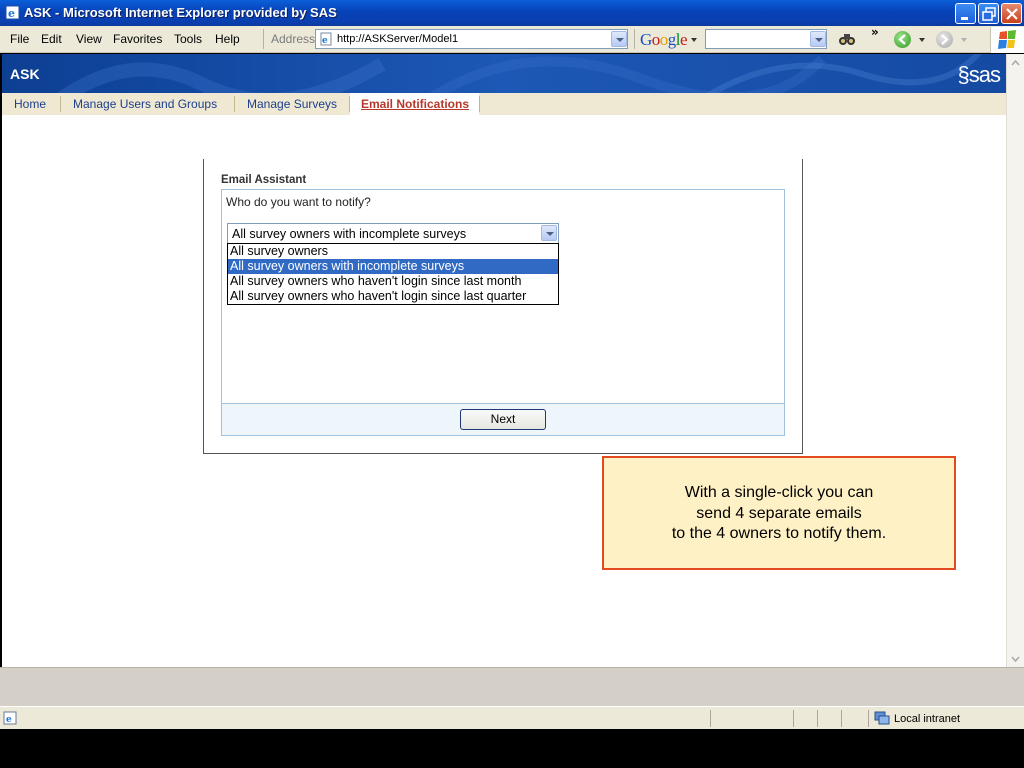  I want to click on address-input: e http://ASKServer/Model1, so click(471, 39).